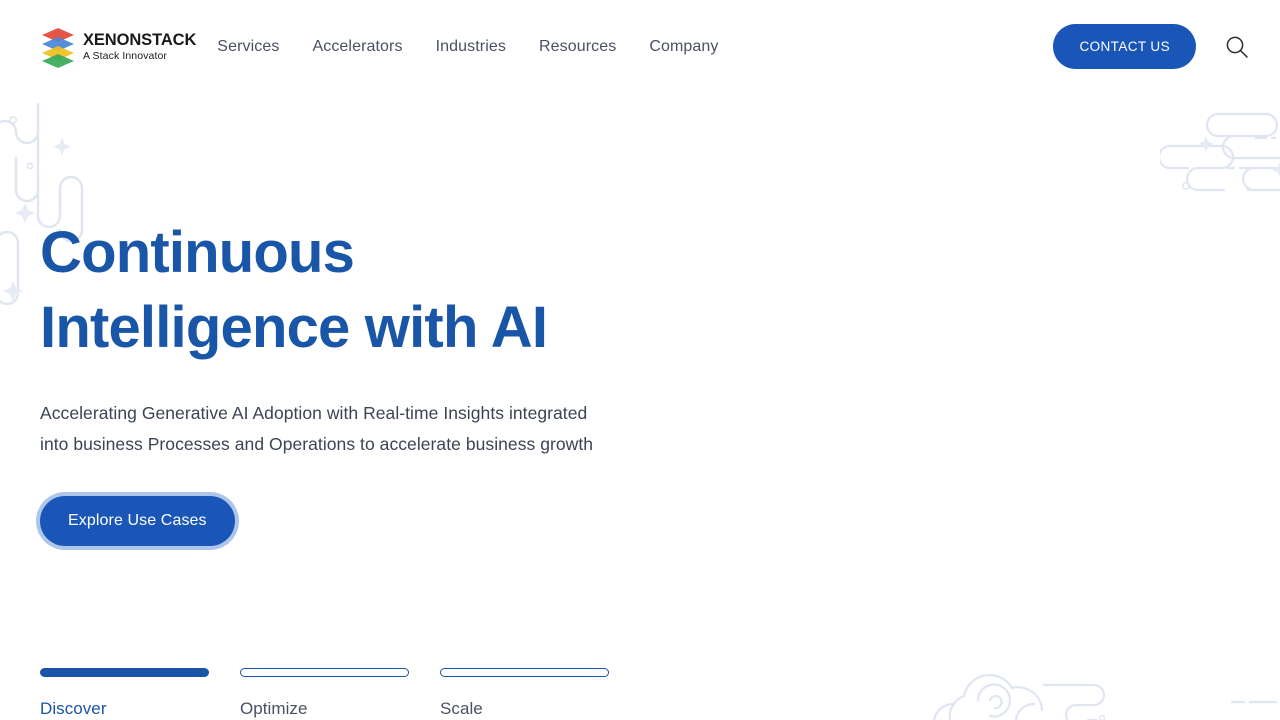 The width and height of the screenshot is (1280, 720). What do you see at coordinates (58, 47) in the screenshot?
I see `stacked-layers-icon` at bounding box center [58, 47].